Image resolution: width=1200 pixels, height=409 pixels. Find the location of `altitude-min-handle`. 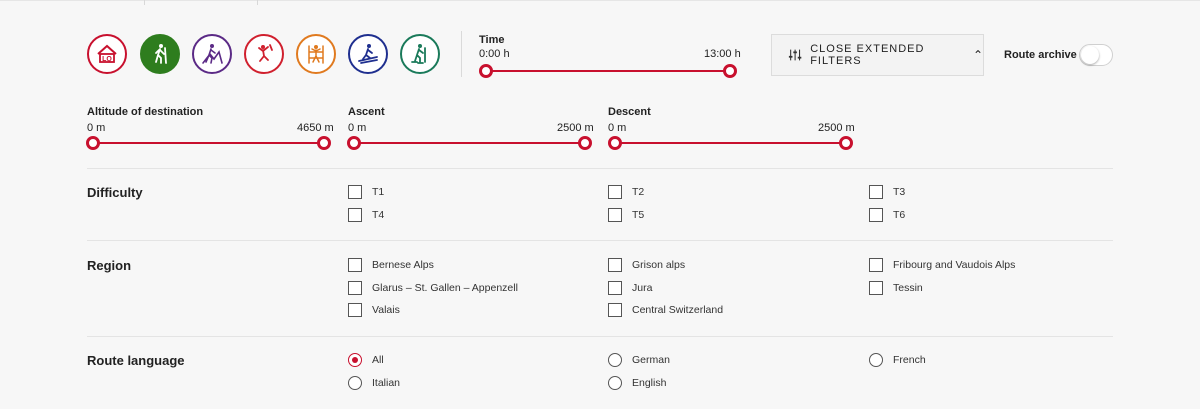

altitude-min-handle is located at coordinates (93, 143).